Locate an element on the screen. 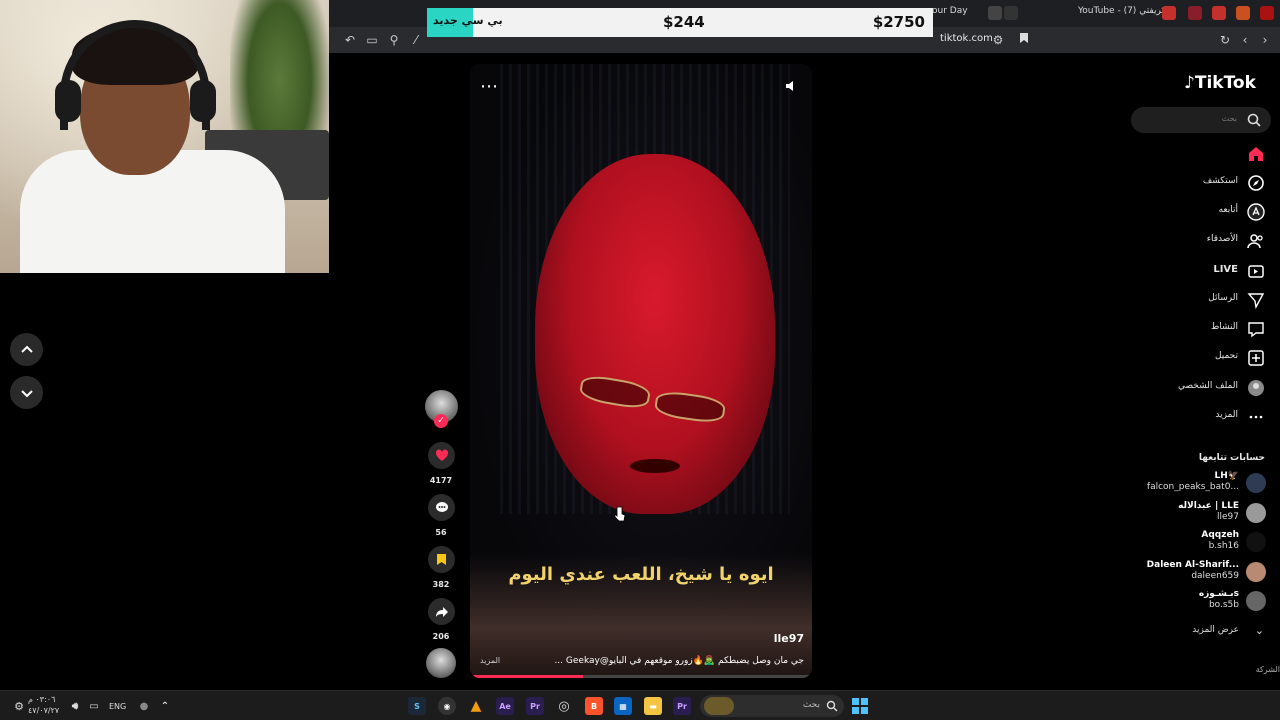 Image resolution: width=1280 pixels, height=720 pixels. following-account: بـشـوزهs bo.s5b is located at coordinates (1204, 602).